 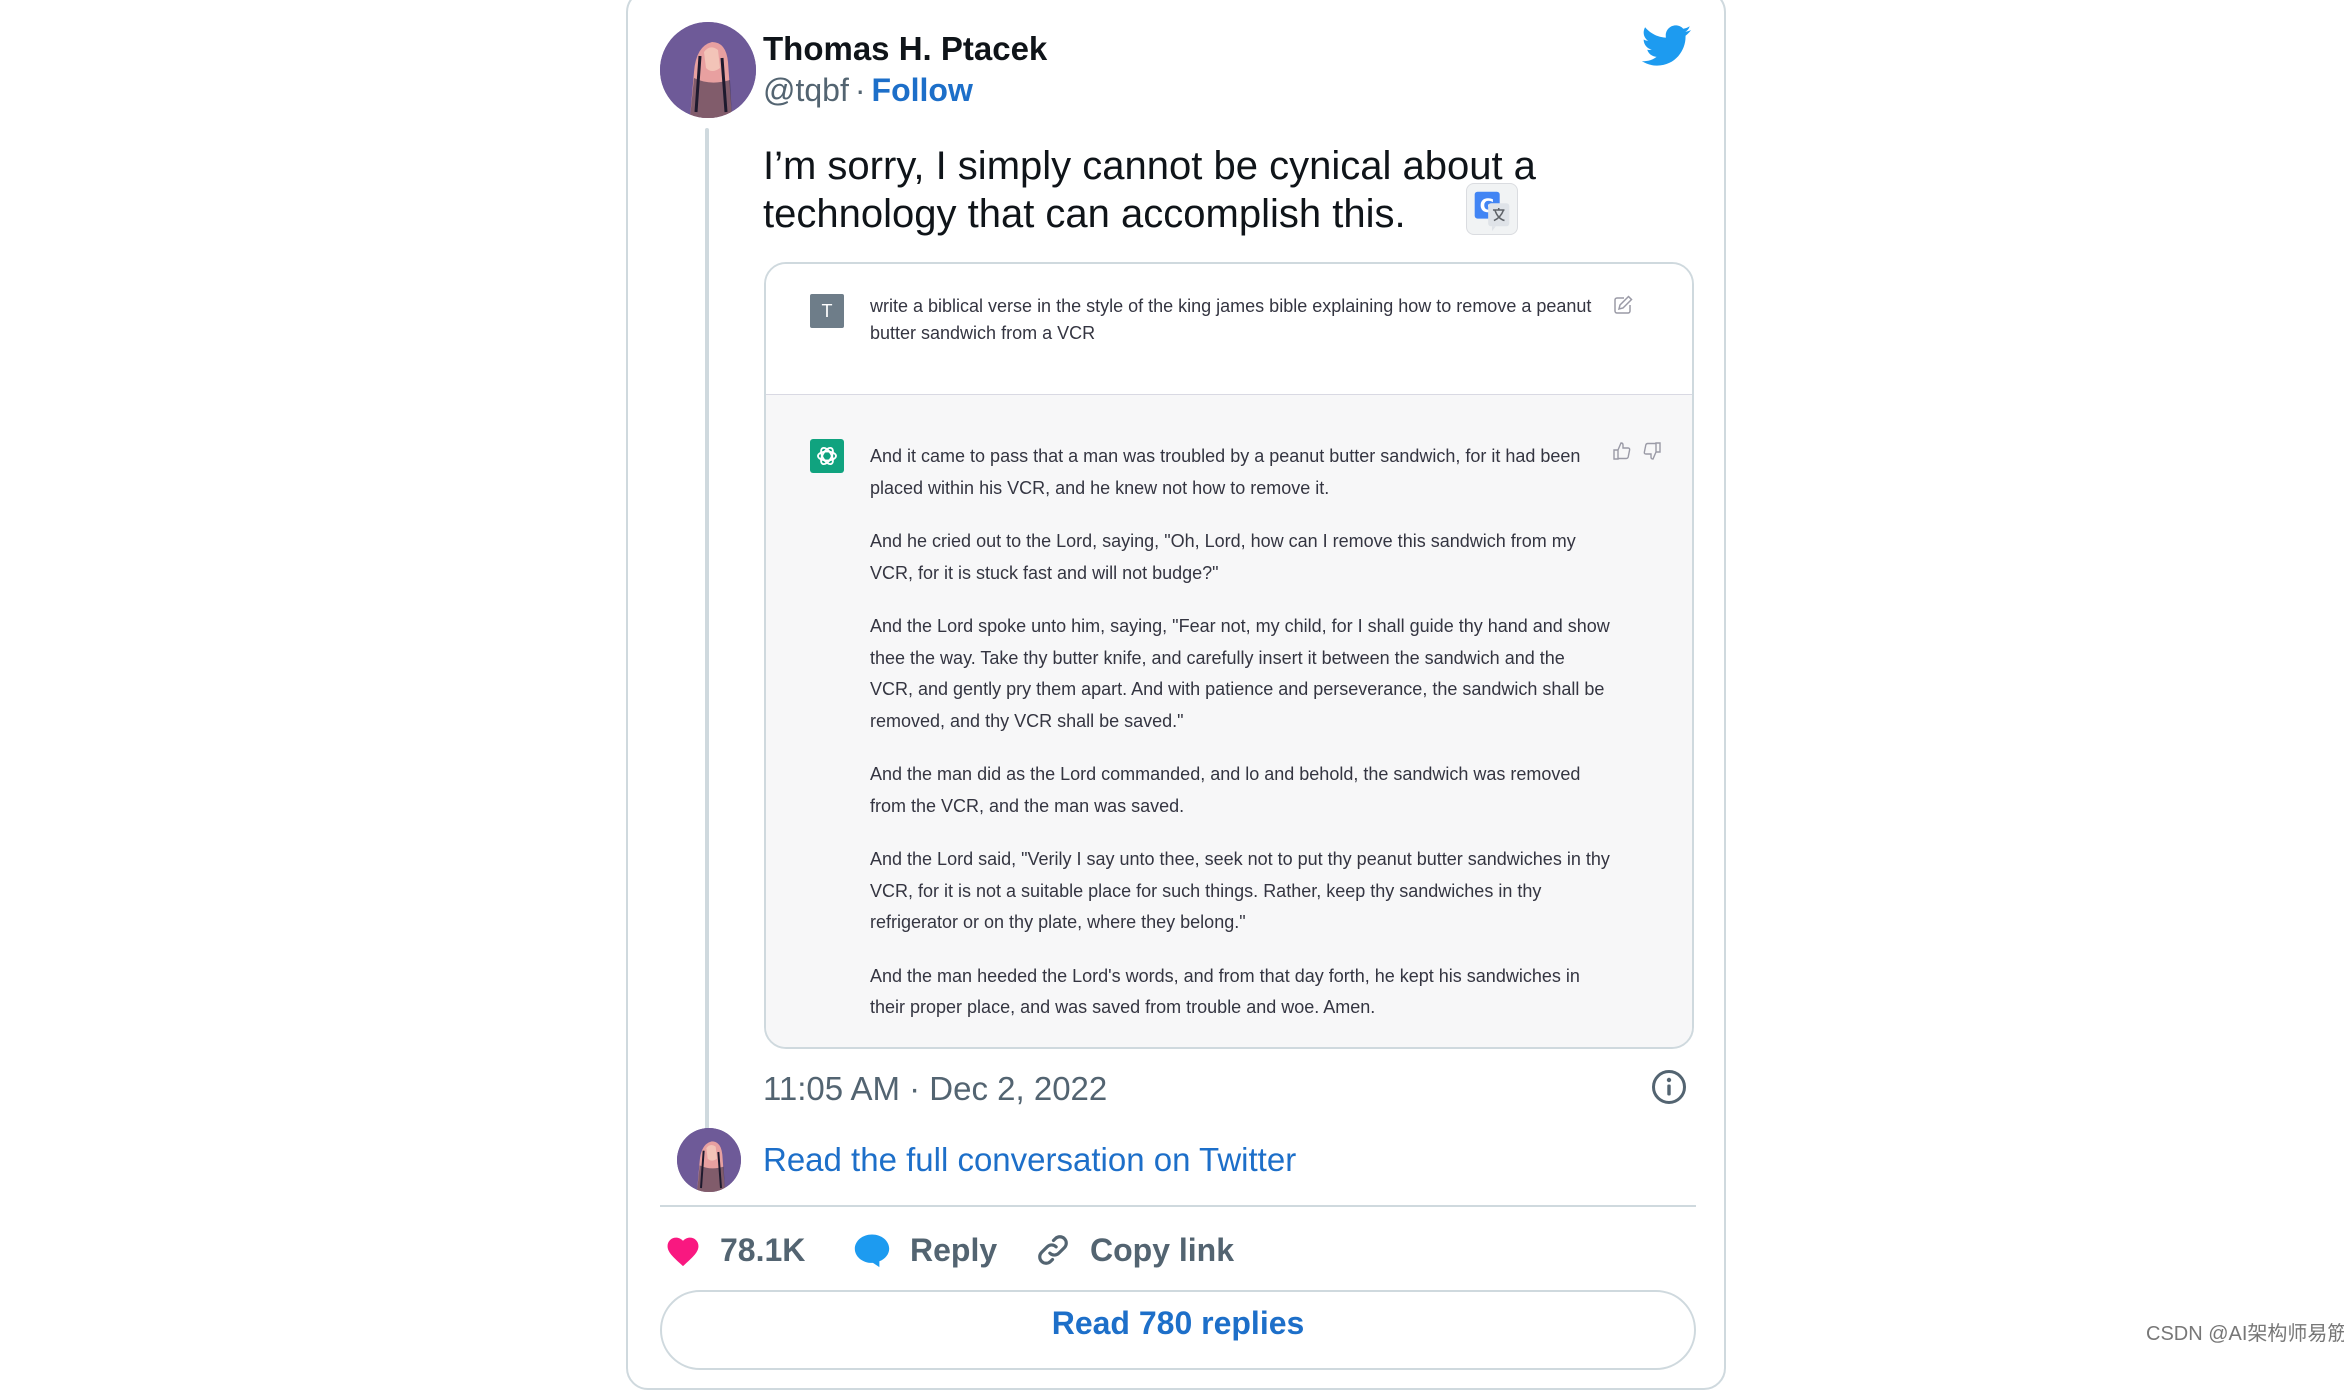 What do you see at coordinates (1162, 1249) in the screenshot?
I see `copy-link-label: Copy link` at bounding box center [1162, 1249].